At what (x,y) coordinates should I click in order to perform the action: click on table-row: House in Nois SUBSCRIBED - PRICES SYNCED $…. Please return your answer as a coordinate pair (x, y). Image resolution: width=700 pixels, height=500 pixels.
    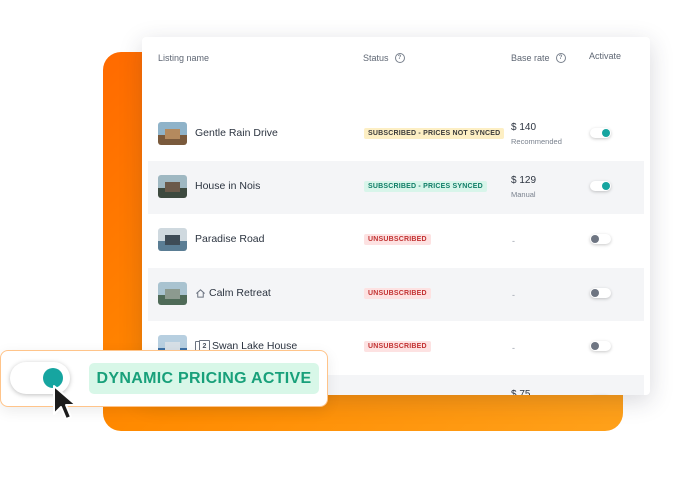
    Looking at the image, I should click on (396, 187).